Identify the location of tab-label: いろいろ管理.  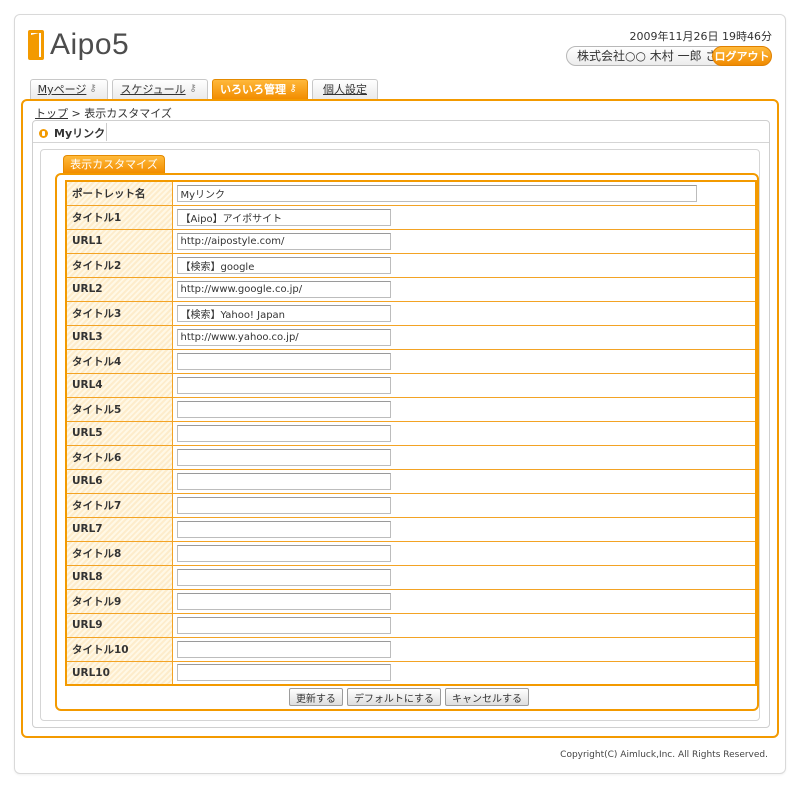
(253, 89).